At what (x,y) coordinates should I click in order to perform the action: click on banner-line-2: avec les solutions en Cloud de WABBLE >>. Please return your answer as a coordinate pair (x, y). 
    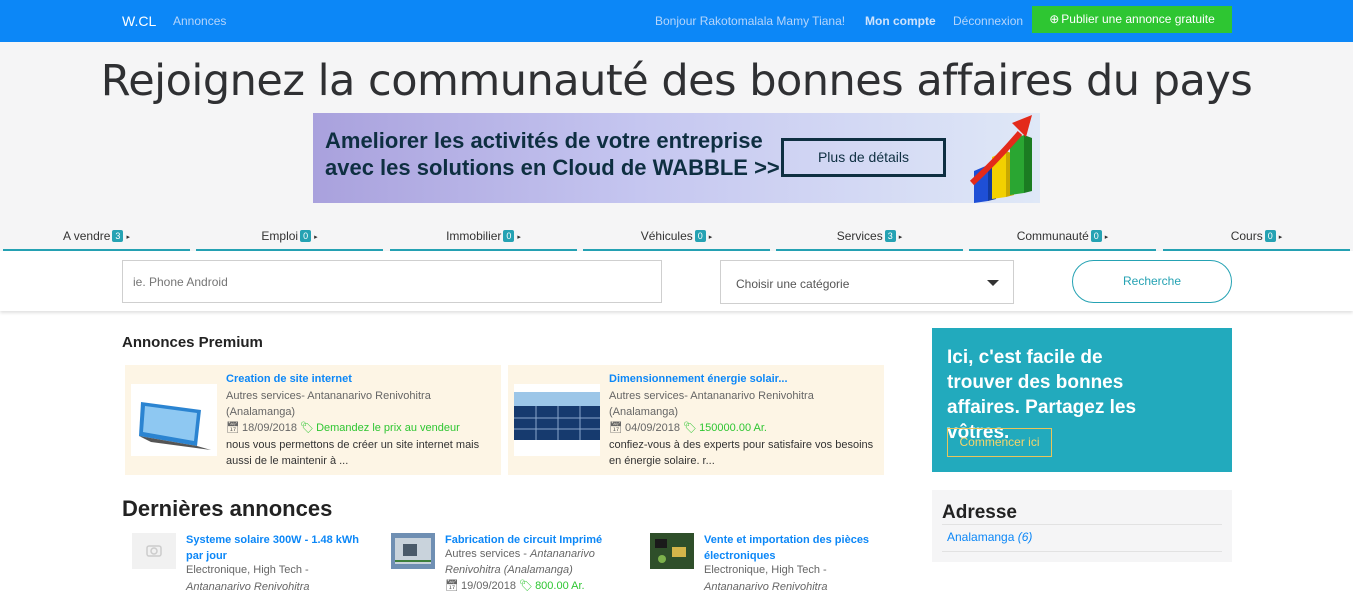
    Looking at the image, I should click on (552, 167).